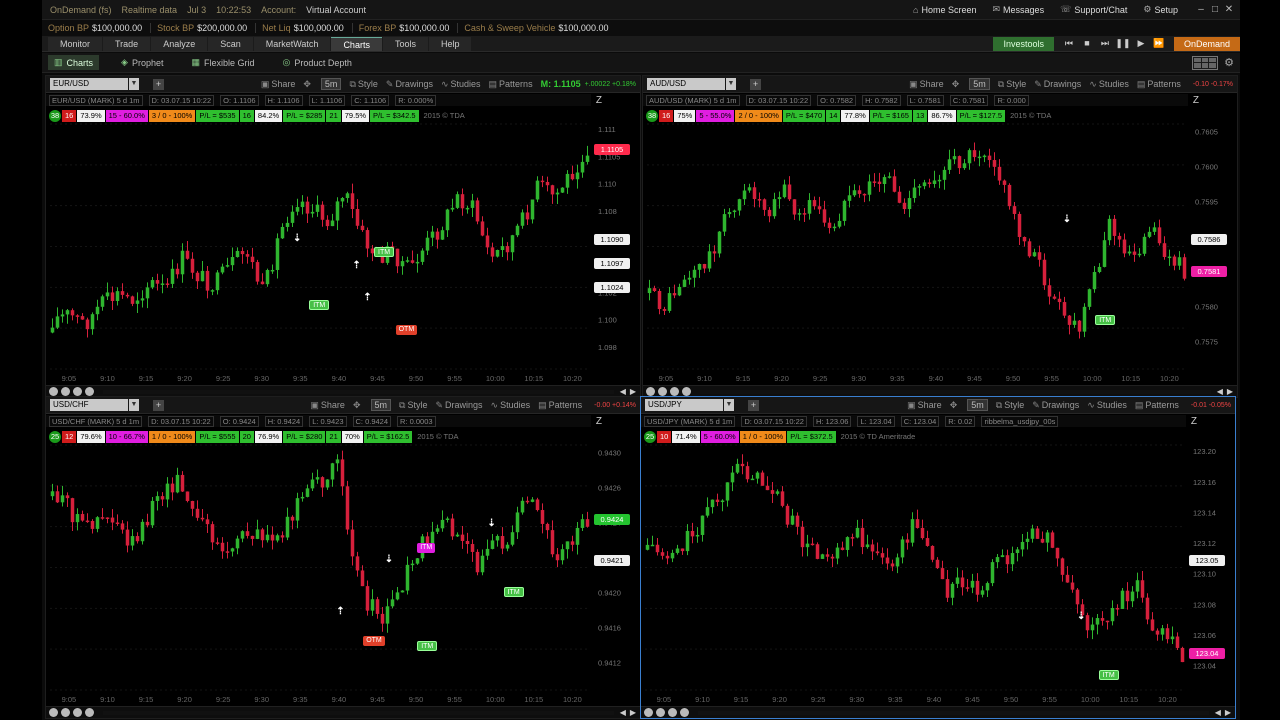 The height and width of the screenshot is (720, 1280). What do you see at coordinates (1205, 62) in the screenshot?
I see `grid-layout-icon` at bounding box center [1205, 62].